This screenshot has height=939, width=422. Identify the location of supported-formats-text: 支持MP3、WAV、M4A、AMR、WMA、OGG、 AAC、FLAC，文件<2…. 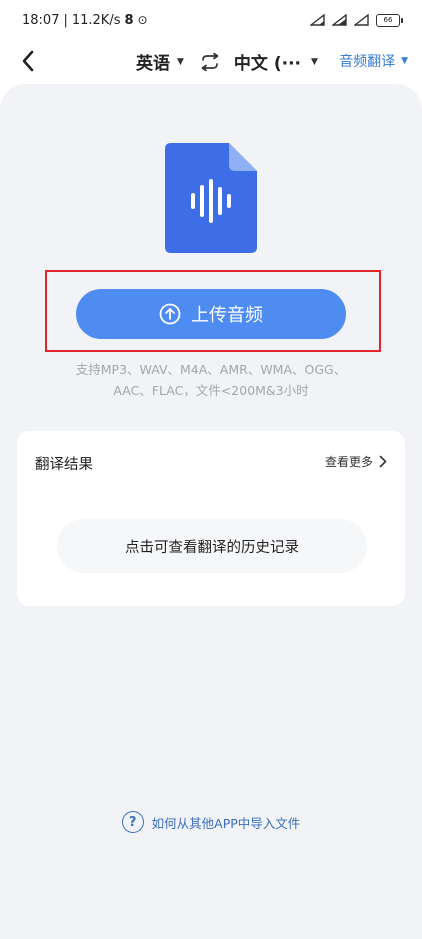
(211, 380).